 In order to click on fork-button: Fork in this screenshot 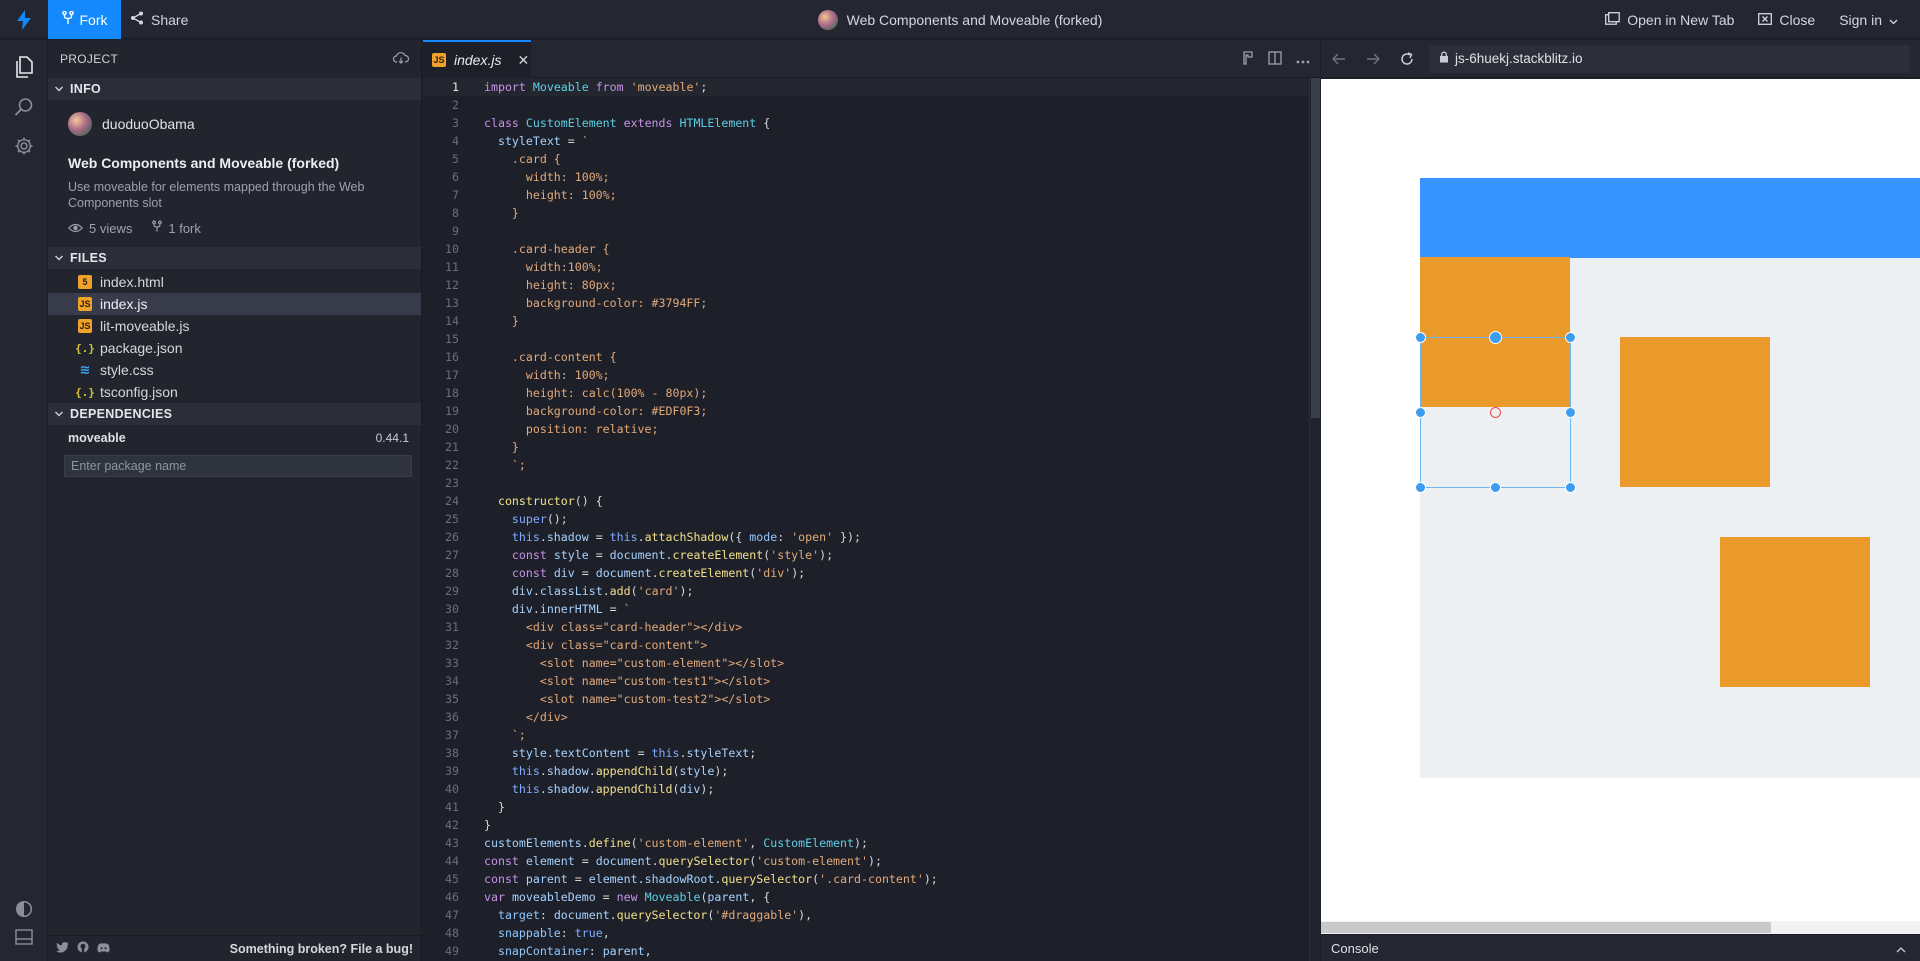, I will do `click(84, 19)`.